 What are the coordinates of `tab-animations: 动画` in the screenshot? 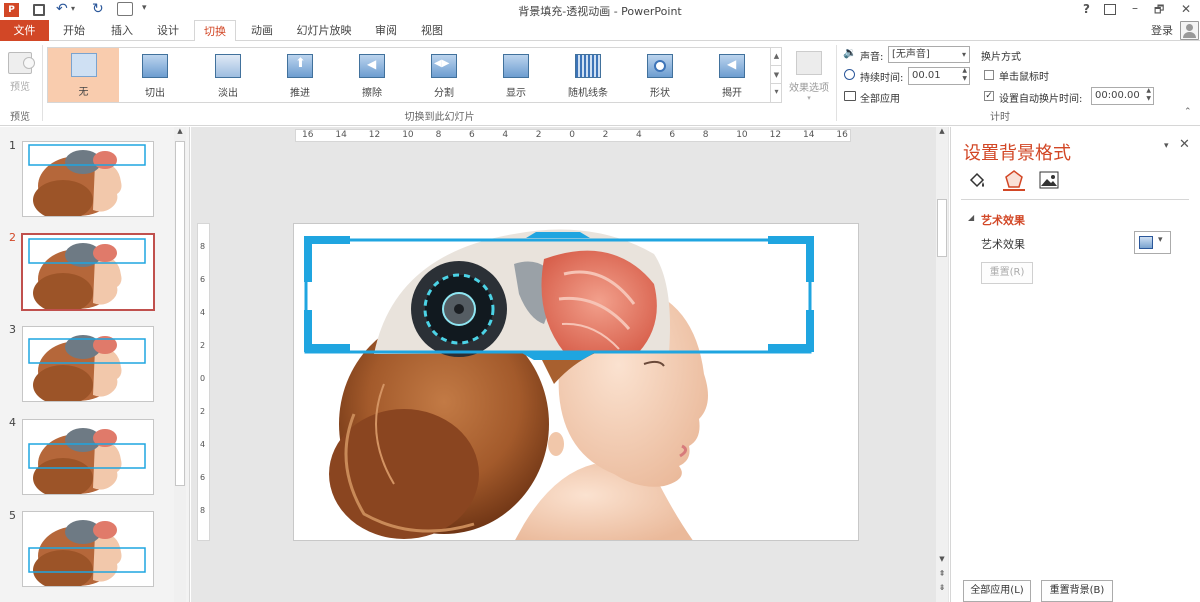 It's located at (262, 30).